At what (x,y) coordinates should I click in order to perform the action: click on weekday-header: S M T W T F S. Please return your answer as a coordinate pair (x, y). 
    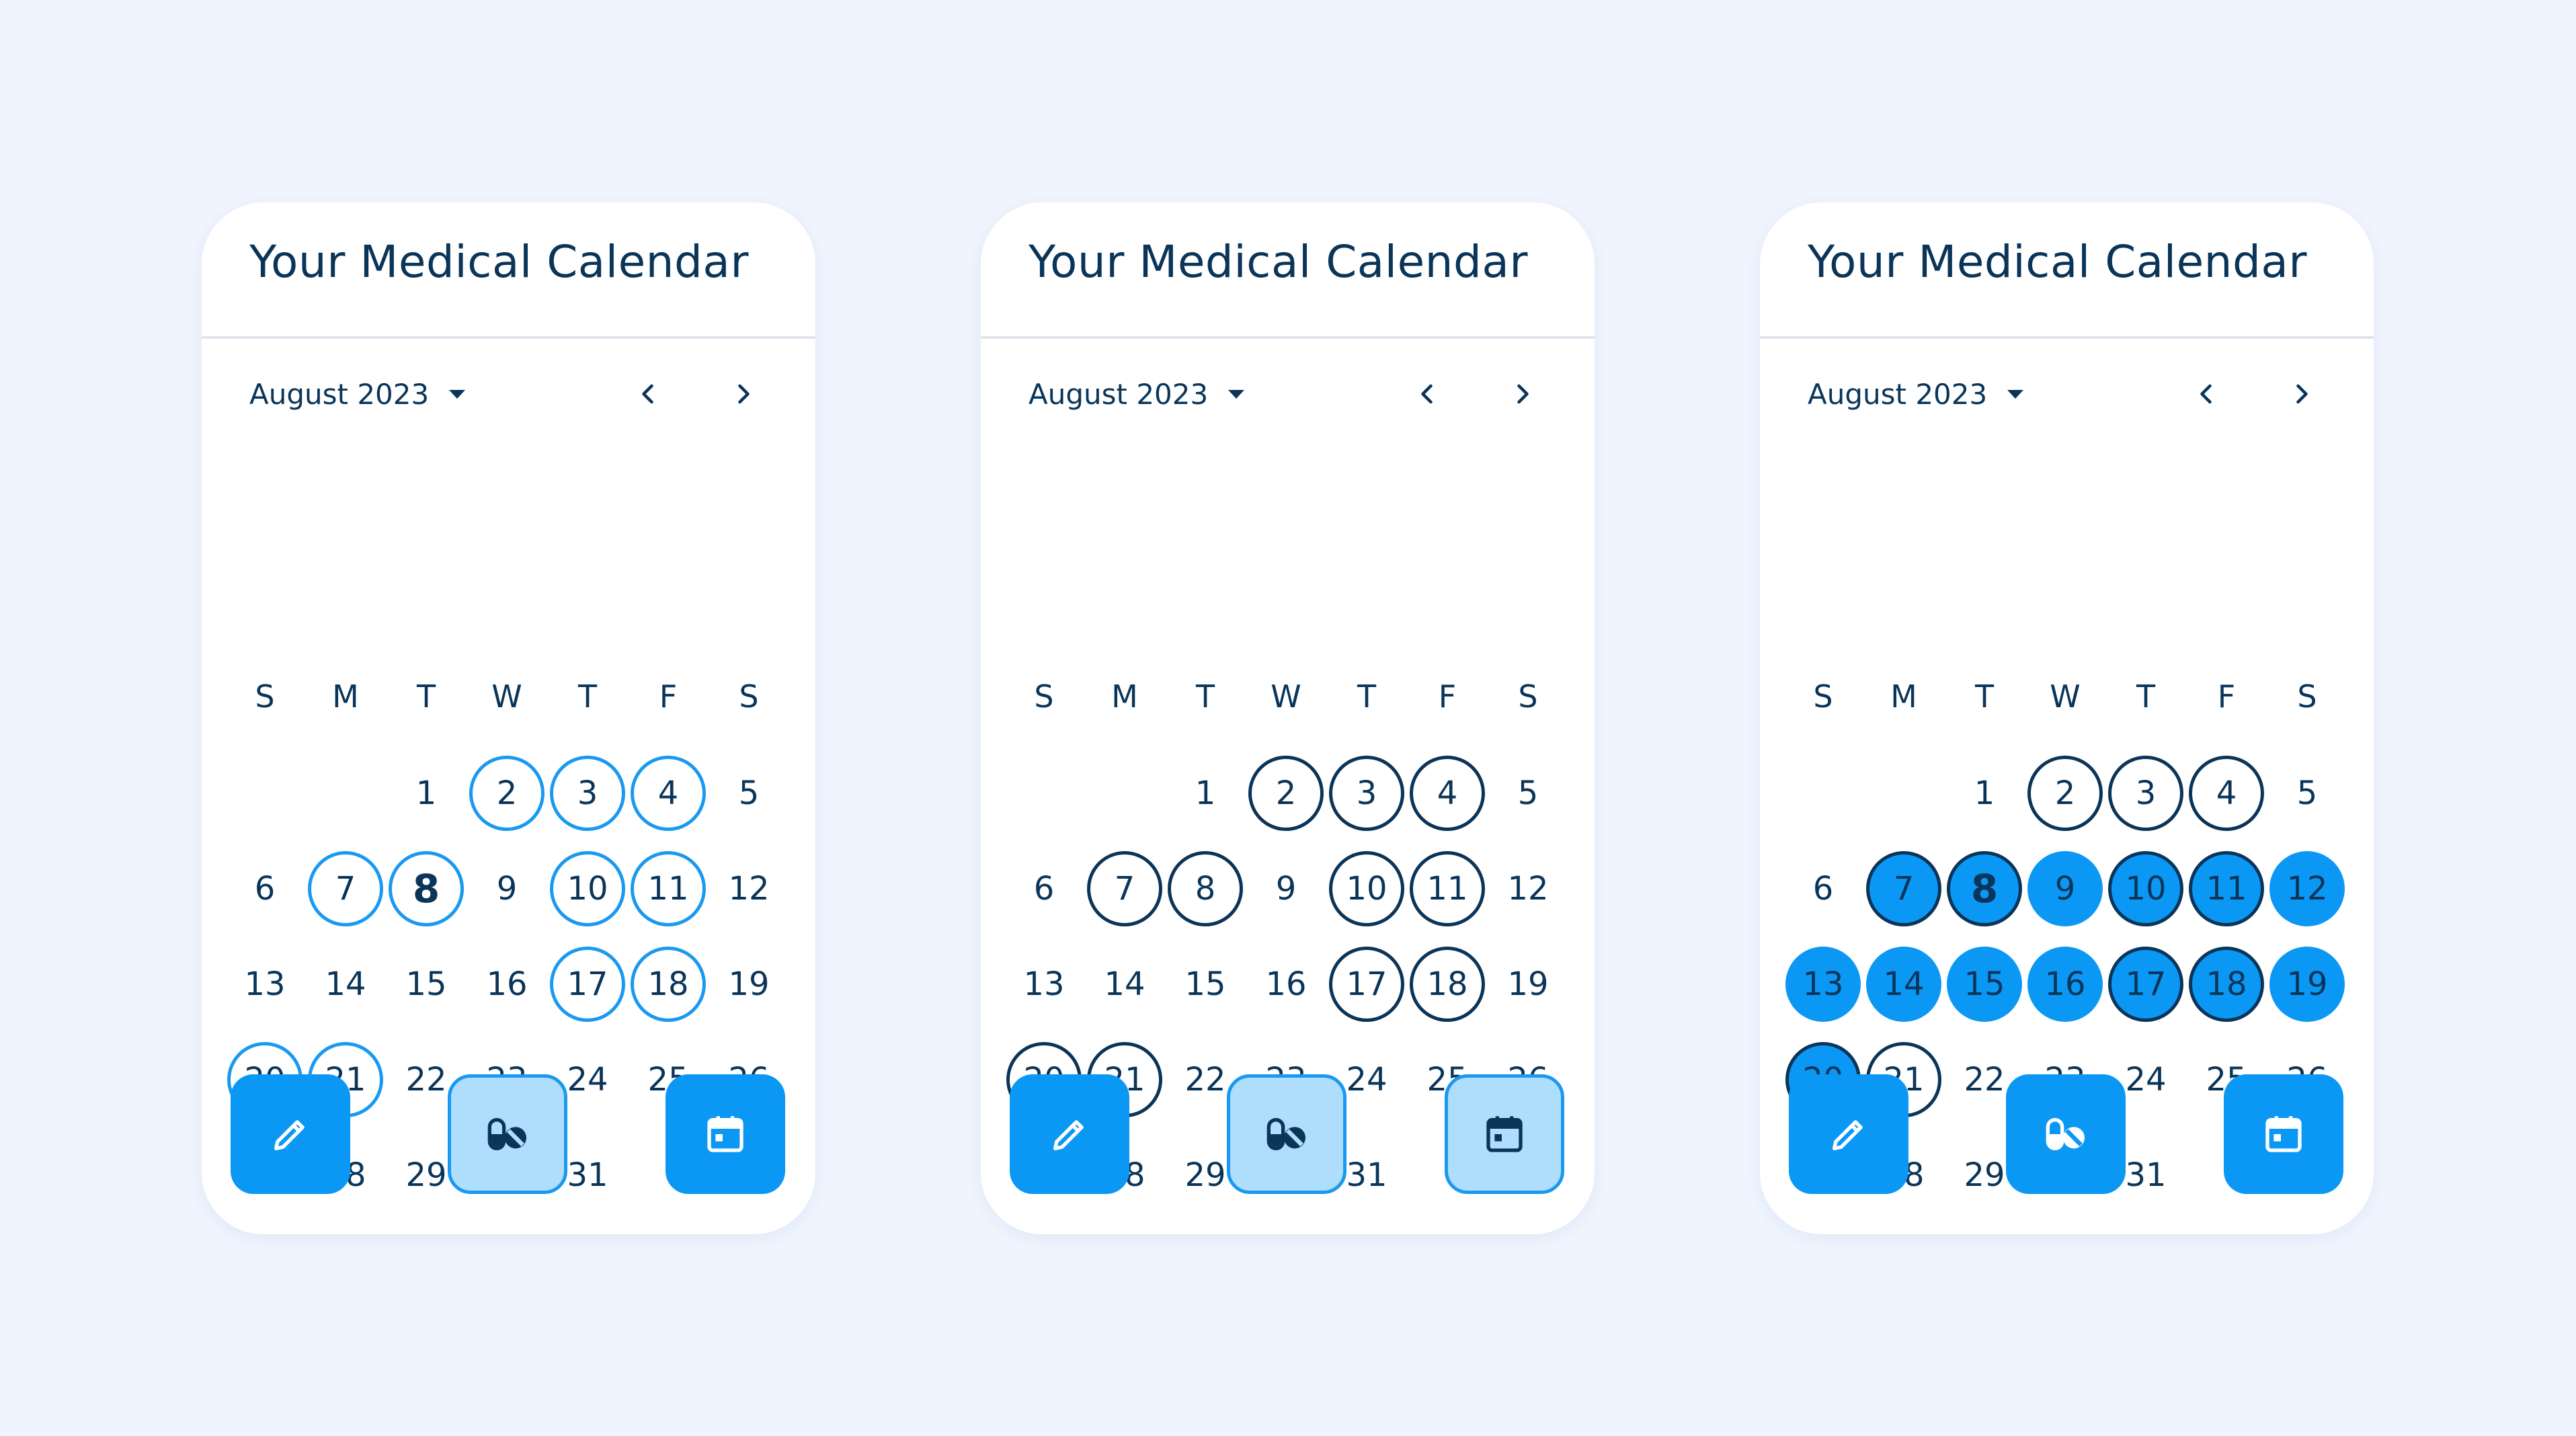
    Looking at the image, I should click on (2066, 698).